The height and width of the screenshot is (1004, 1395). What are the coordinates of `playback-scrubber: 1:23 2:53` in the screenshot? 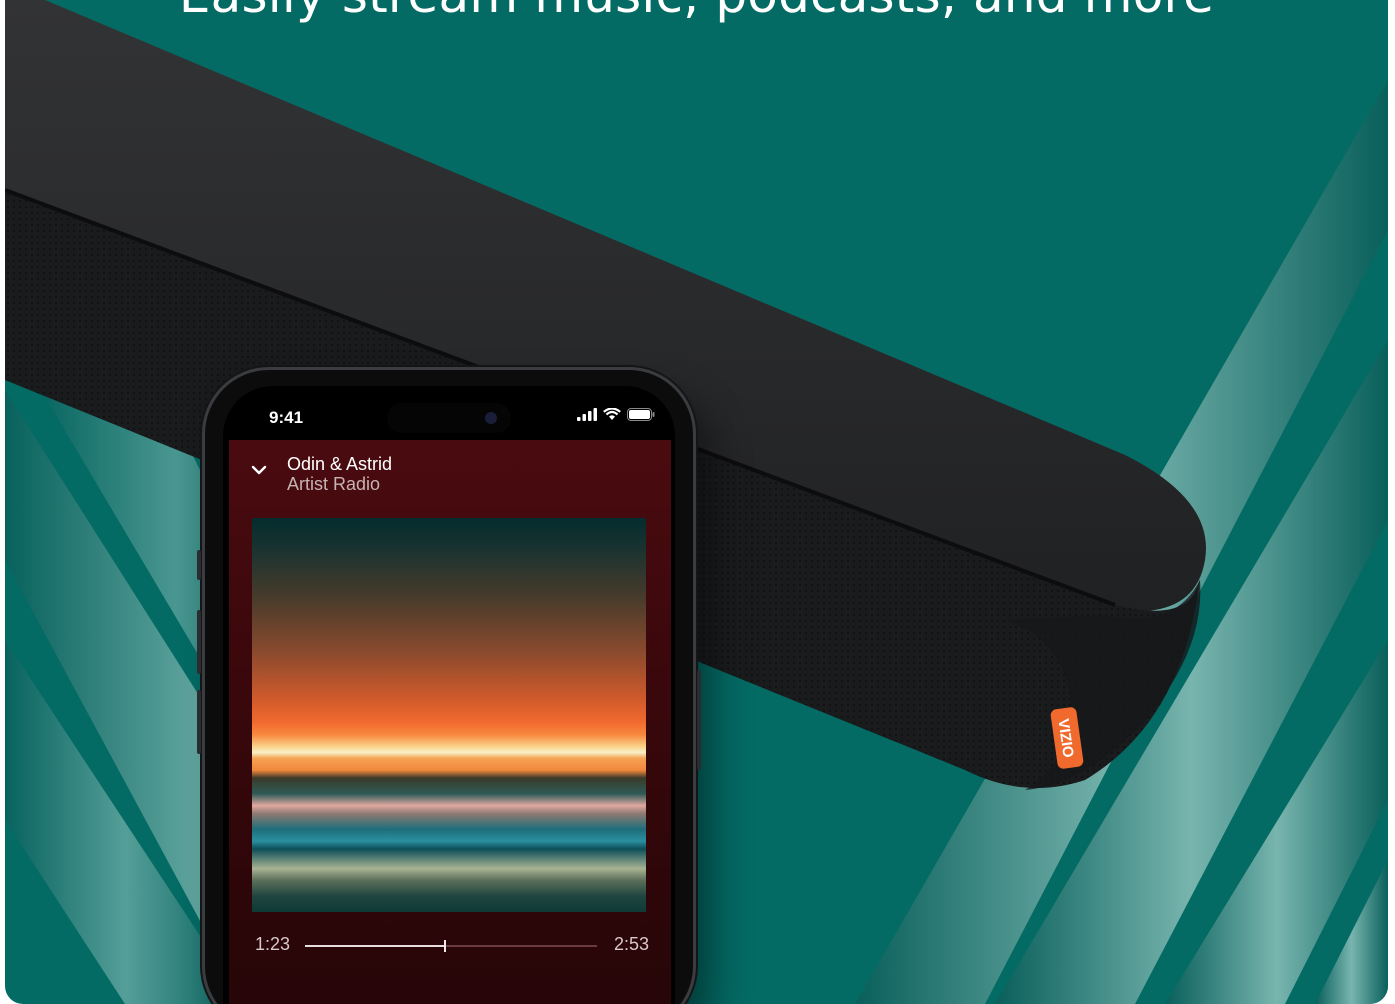 It's located at (450, 946).